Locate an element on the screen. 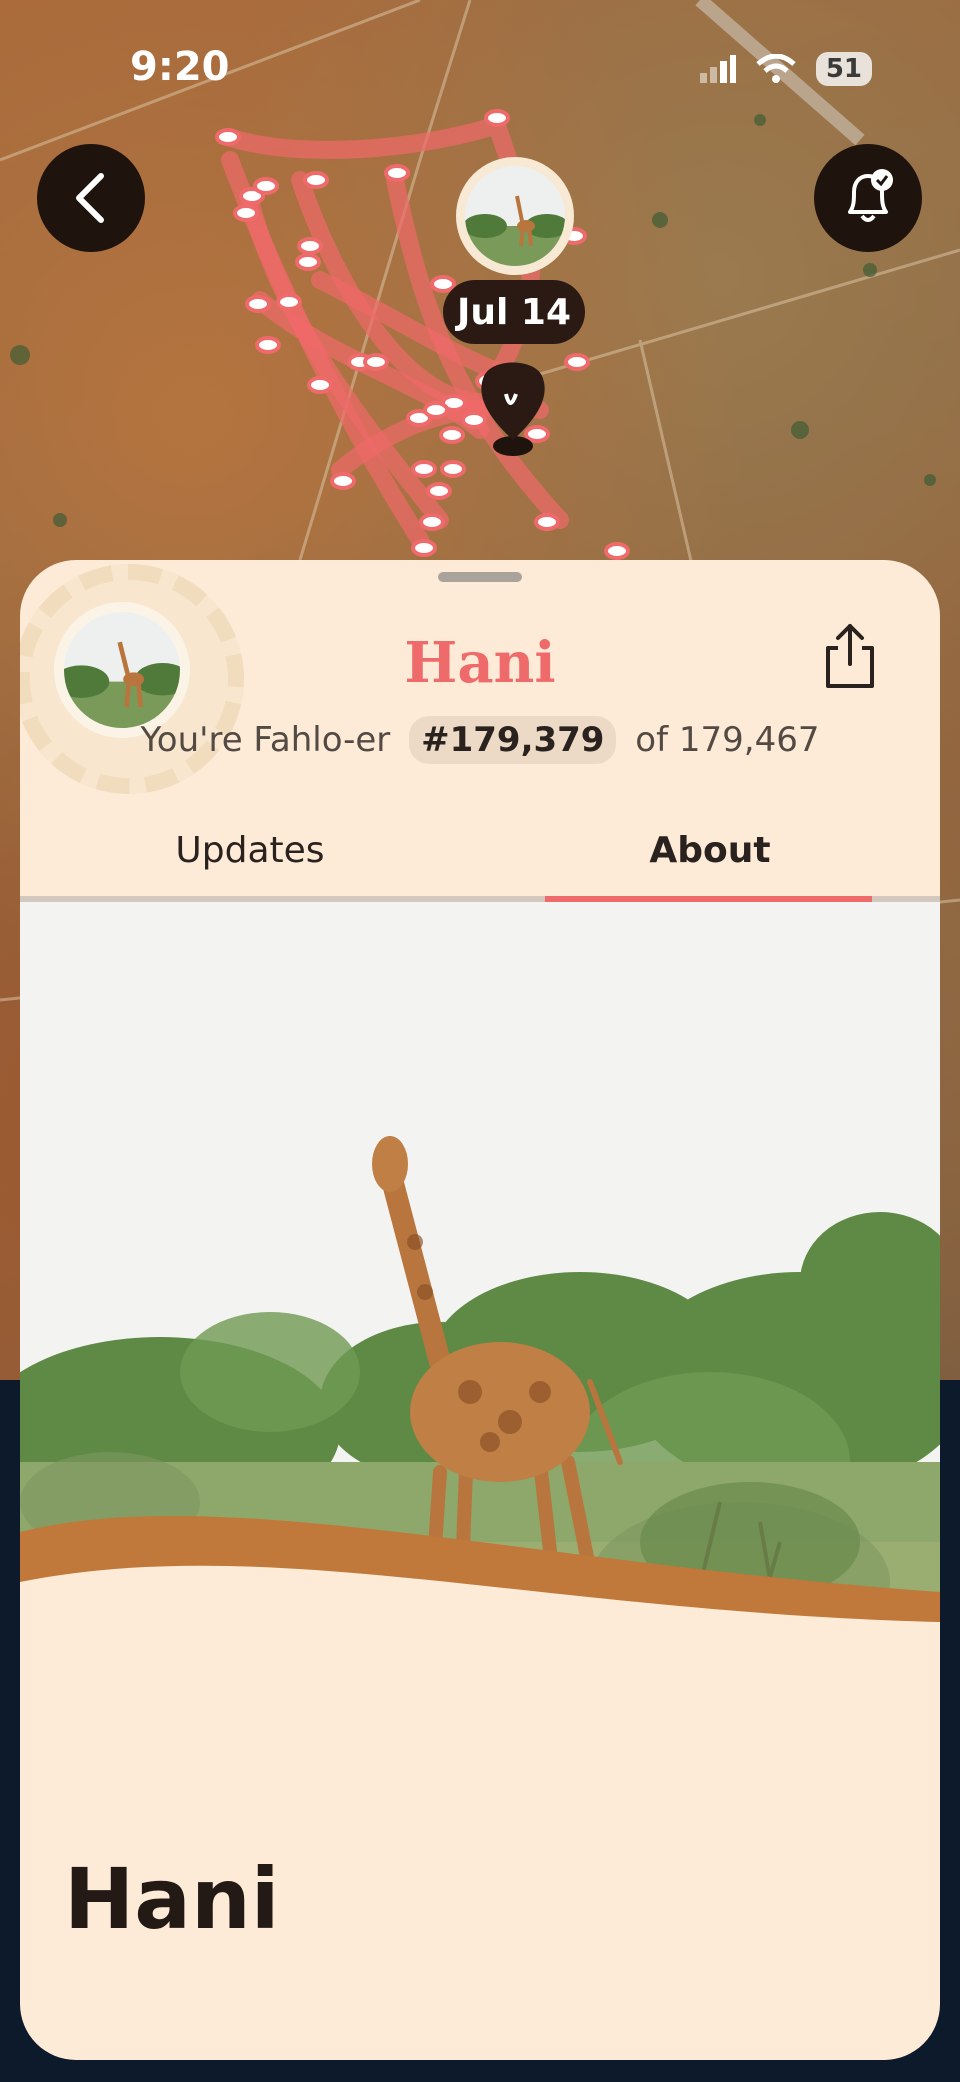  map-animal-avatar is located at coordinates (515, 216).